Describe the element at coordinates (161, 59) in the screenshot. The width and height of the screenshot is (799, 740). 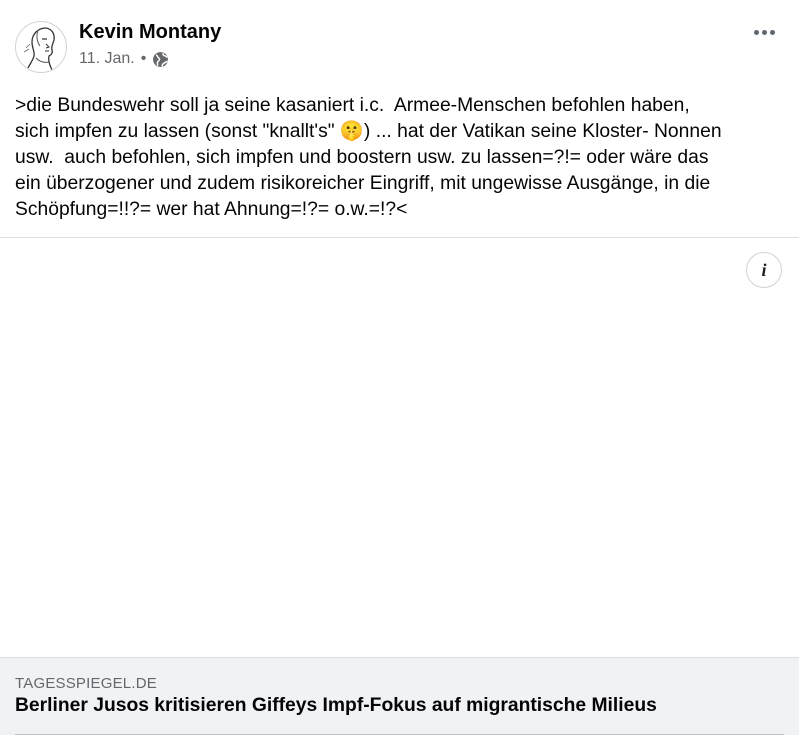
I see `globe-icon` at that location.